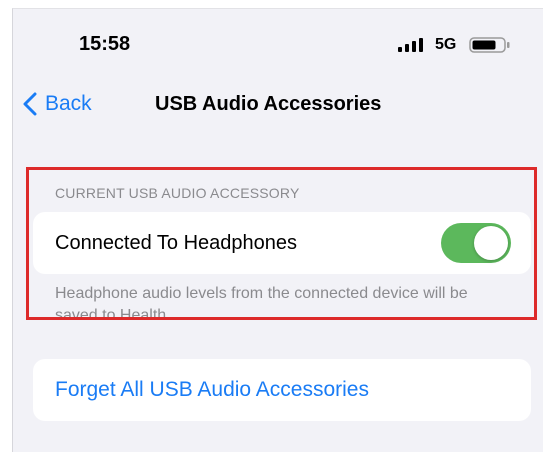 Image resolution: width=543 pixels, height=452 pixels. What do you see at coordinates (30, 104) in the screenshot?
I see `chevron-left-icon` at bounding box center [30, 104].